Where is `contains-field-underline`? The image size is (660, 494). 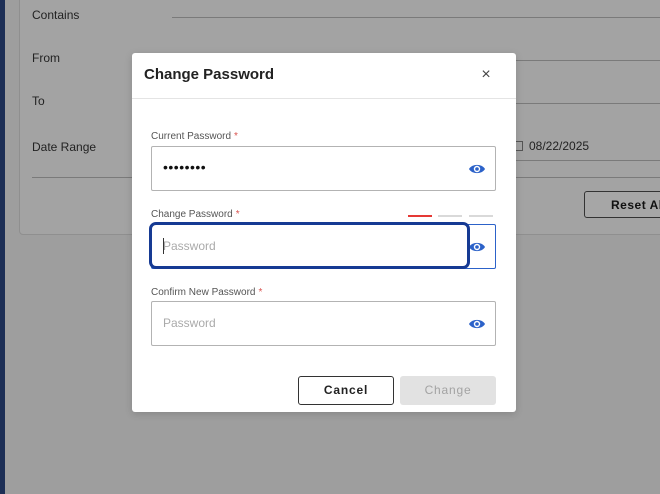
contains-field-underline is located at coordinates (416, 17).